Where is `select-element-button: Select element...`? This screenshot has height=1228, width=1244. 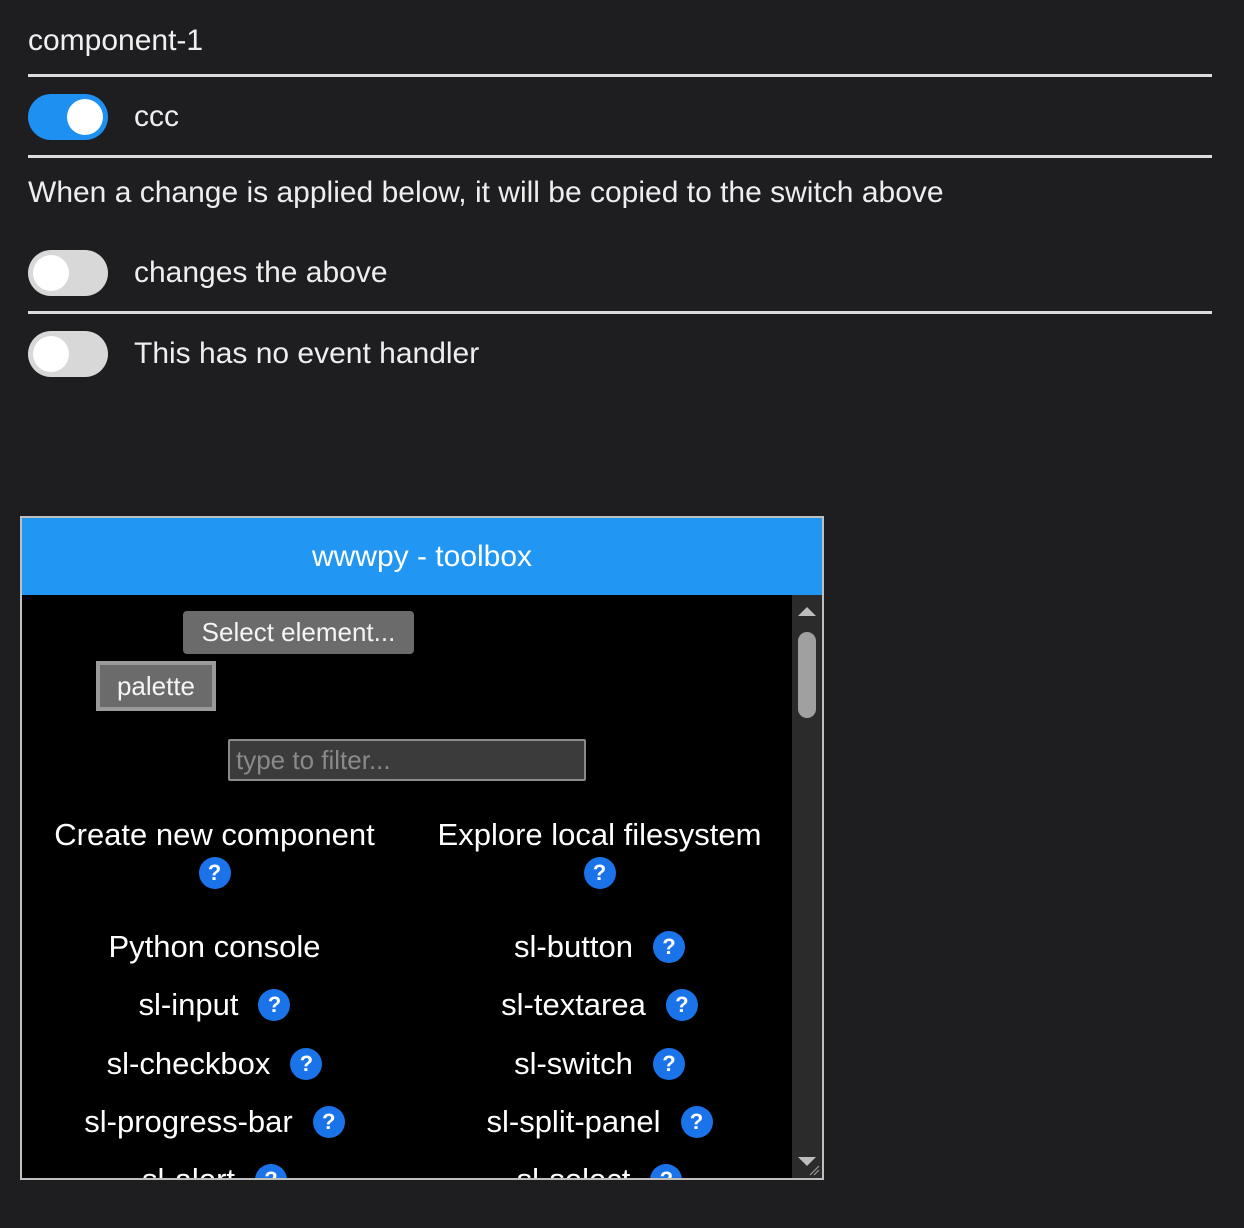 select-element-button: Select element... is located at coordinates (298, 632).